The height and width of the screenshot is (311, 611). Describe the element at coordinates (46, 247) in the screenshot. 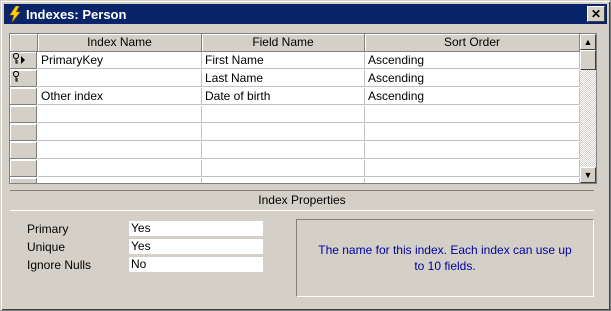

I see `unique-label: Unique` at that location.